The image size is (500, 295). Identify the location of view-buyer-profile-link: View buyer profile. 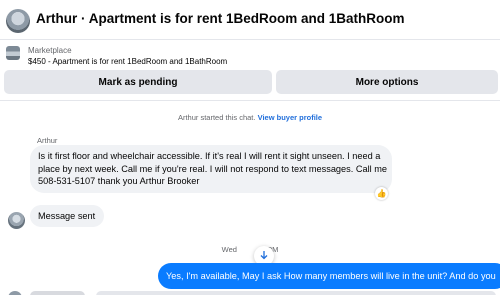
(290, 117).